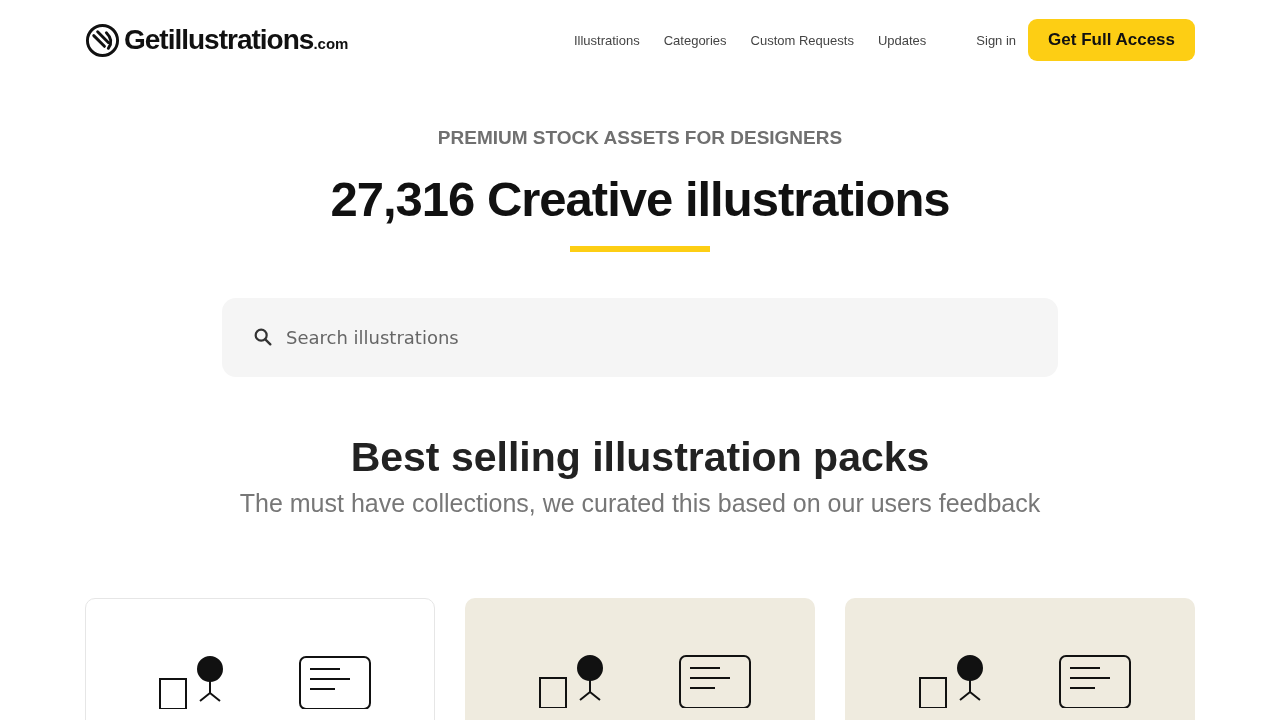  What do you see at coordinates (640, 337) in the screenshot?
I see `search-field: Search illustrations` at bounding box center [640, 337].